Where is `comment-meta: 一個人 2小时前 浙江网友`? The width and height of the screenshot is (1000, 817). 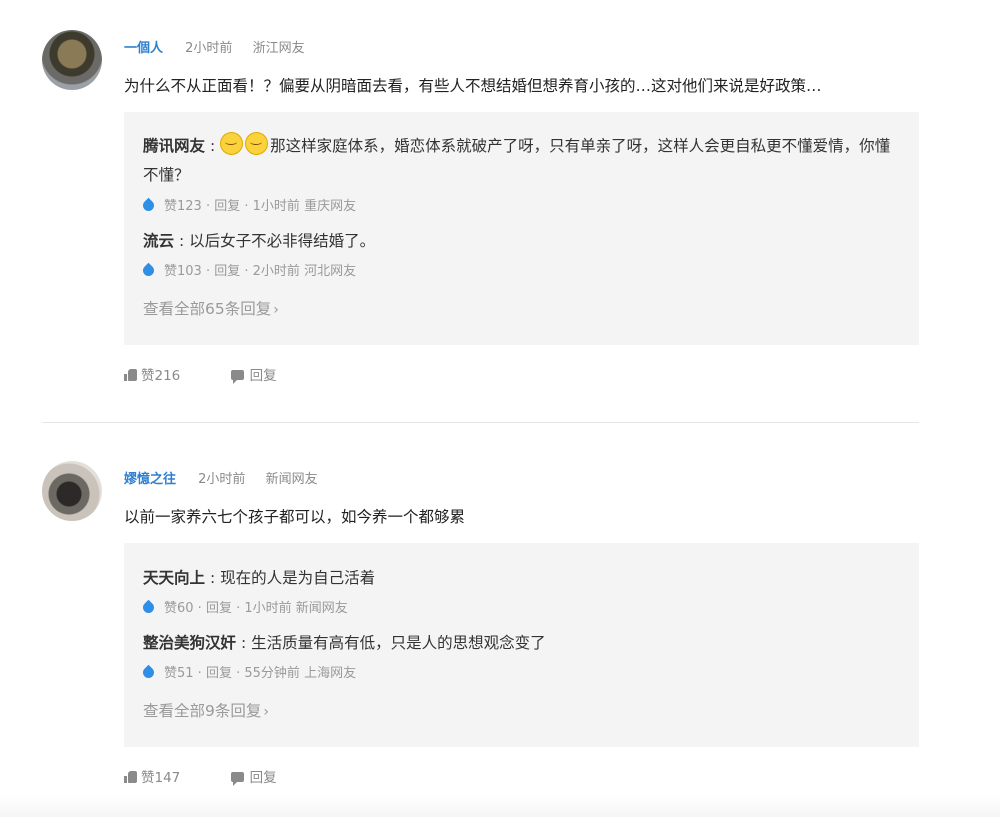
comment-meta: 一個人 2小时前 浙江网友 is located at coordinates (222, 49).